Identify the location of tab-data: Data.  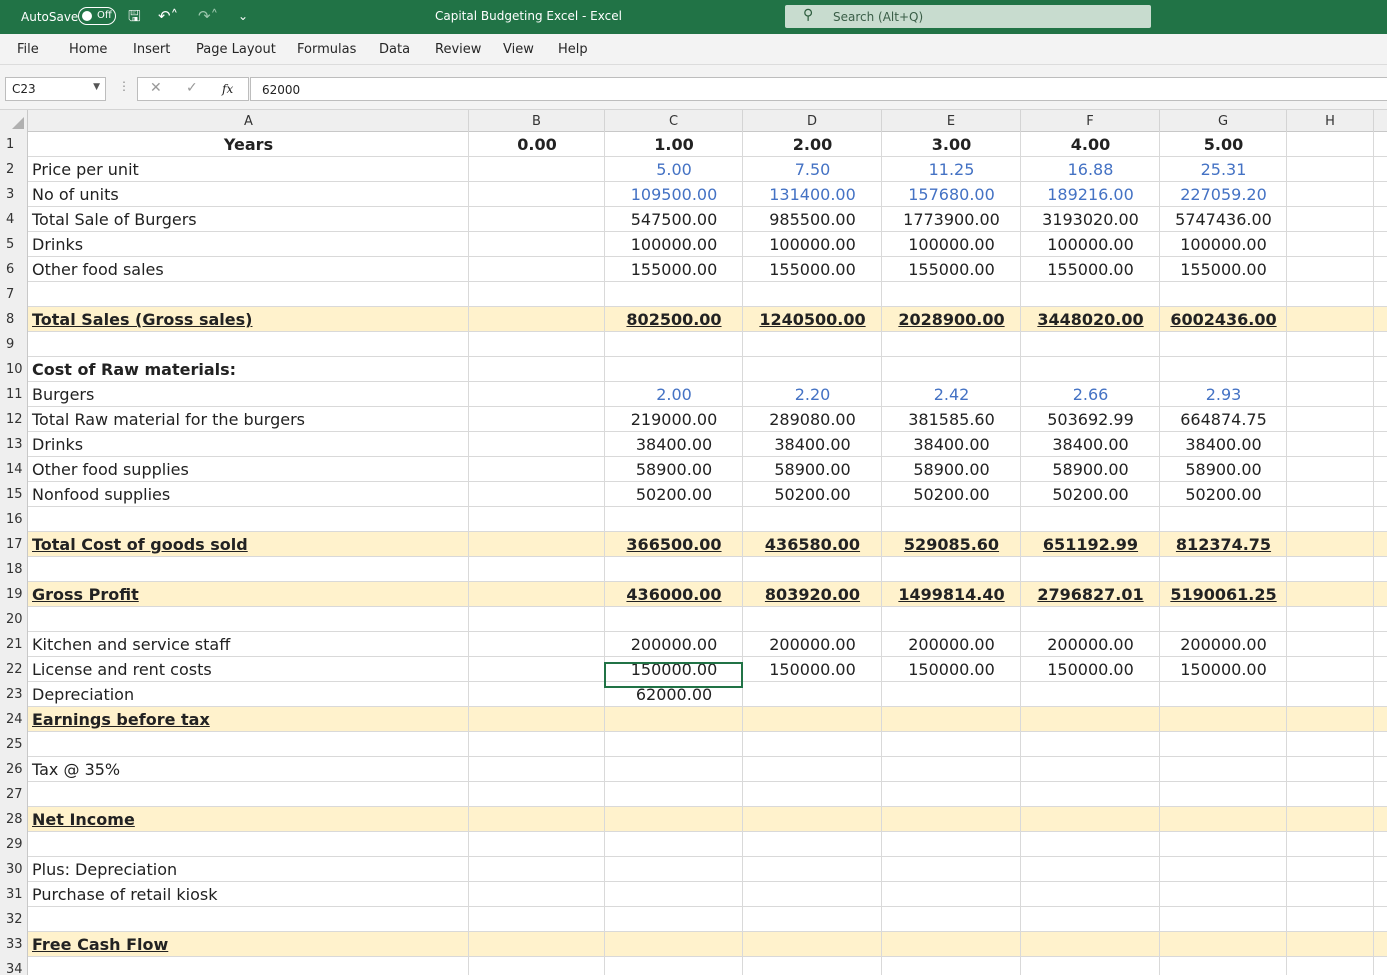
(394, 49).